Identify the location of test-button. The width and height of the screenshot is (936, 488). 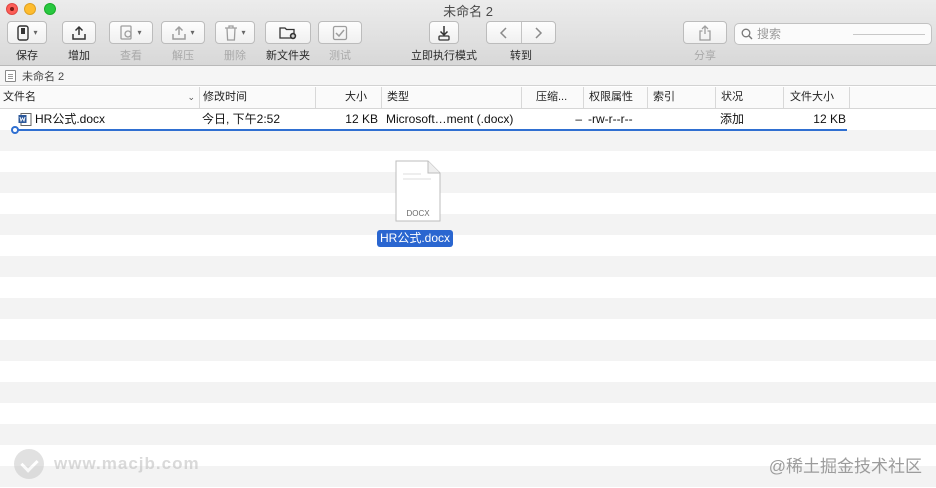
(340, 32).